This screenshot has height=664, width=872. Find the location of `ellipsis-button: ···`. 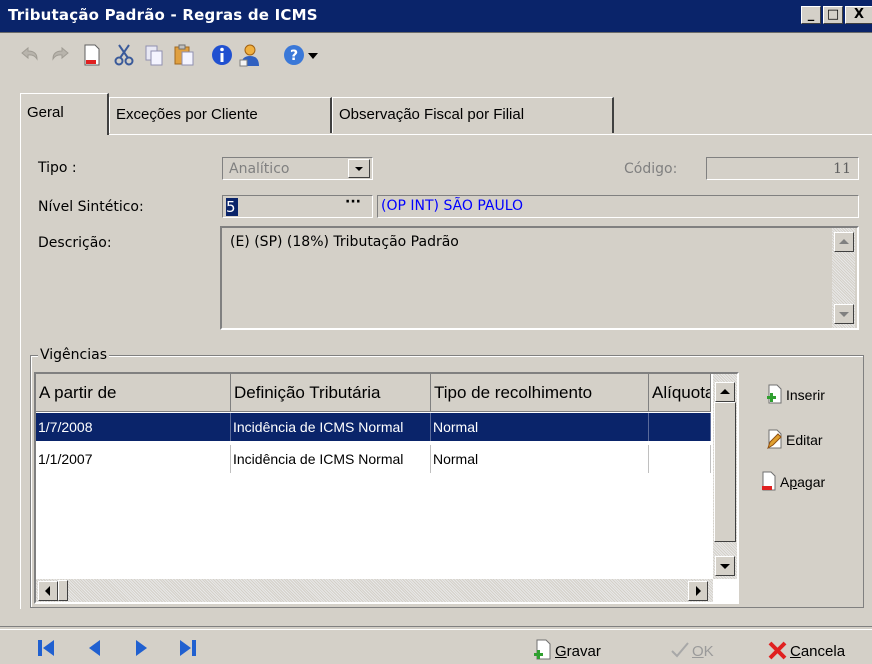

ellipsis-button: ··· is located at coordinates (353, 202).